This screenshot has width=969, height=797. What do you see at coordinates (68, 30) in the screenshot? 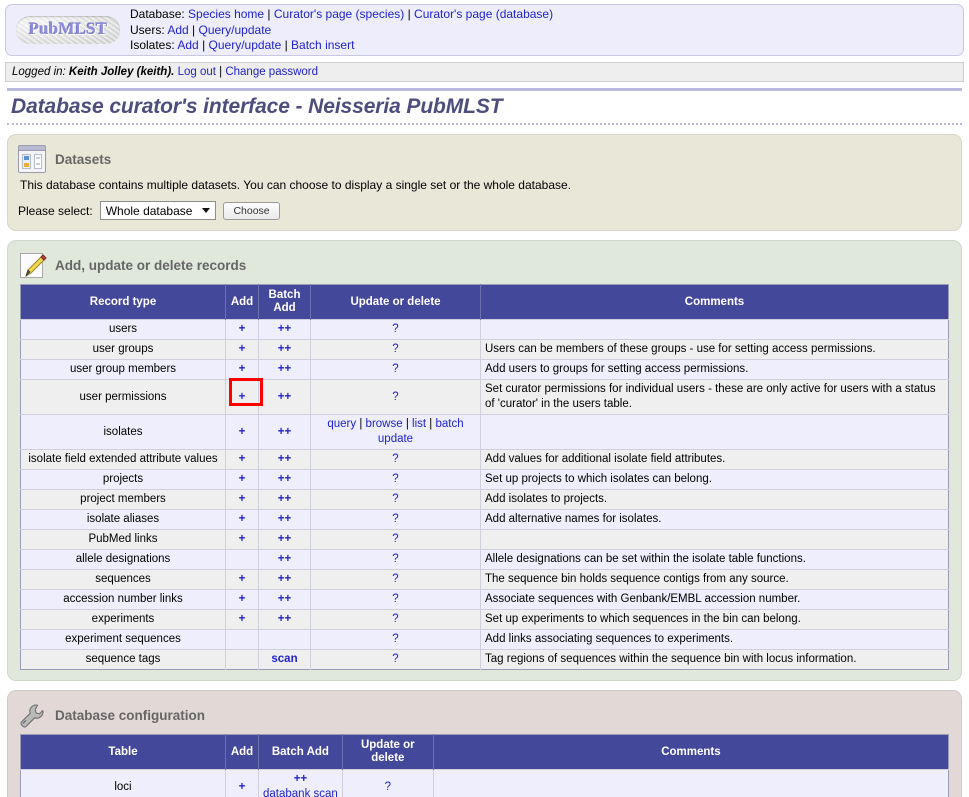
I see `pubmlst-logo: PubMLST` at bounding box center [68, 30].